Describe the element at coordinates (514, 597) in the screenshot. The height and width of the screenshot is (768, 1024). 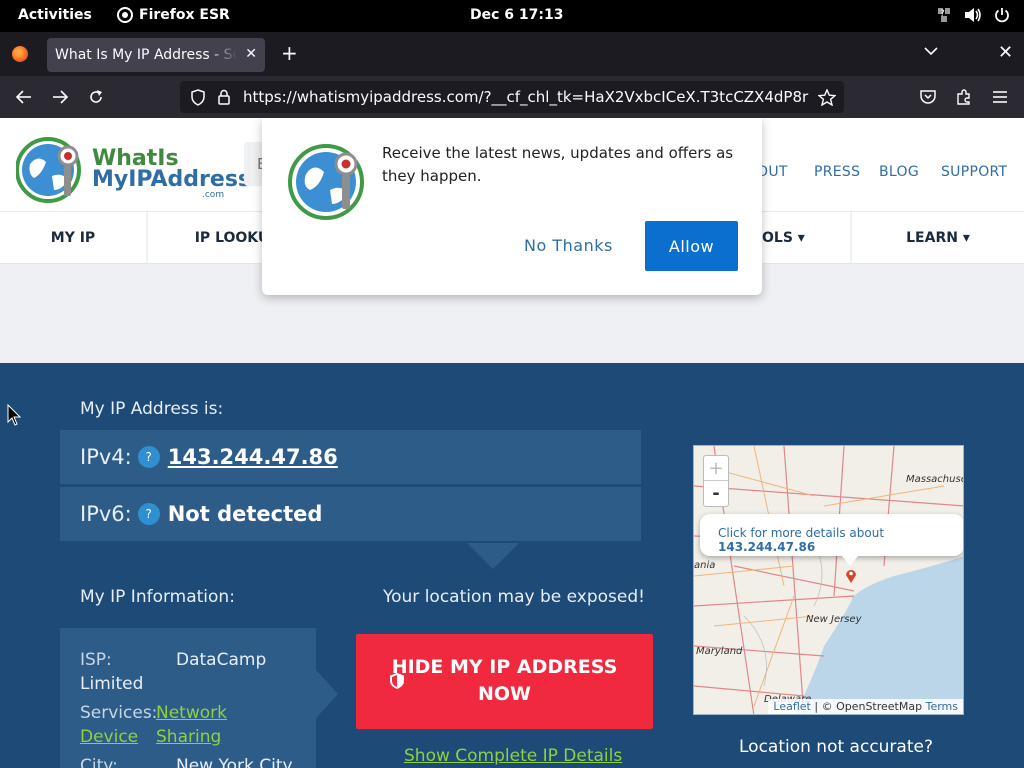
I see `location-warning: Your location may be exposed!` at that location.